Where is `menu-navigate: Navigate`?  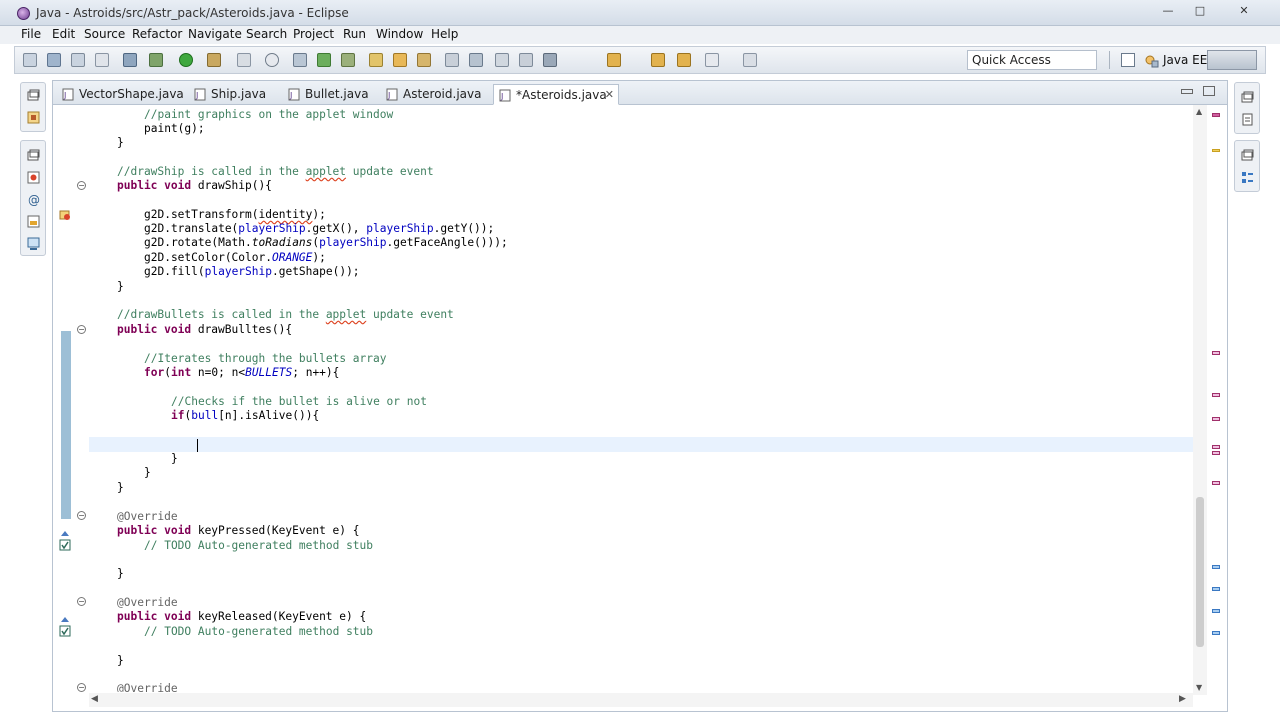
menu-navigate: Navigate is located at coordinates (215, 34).